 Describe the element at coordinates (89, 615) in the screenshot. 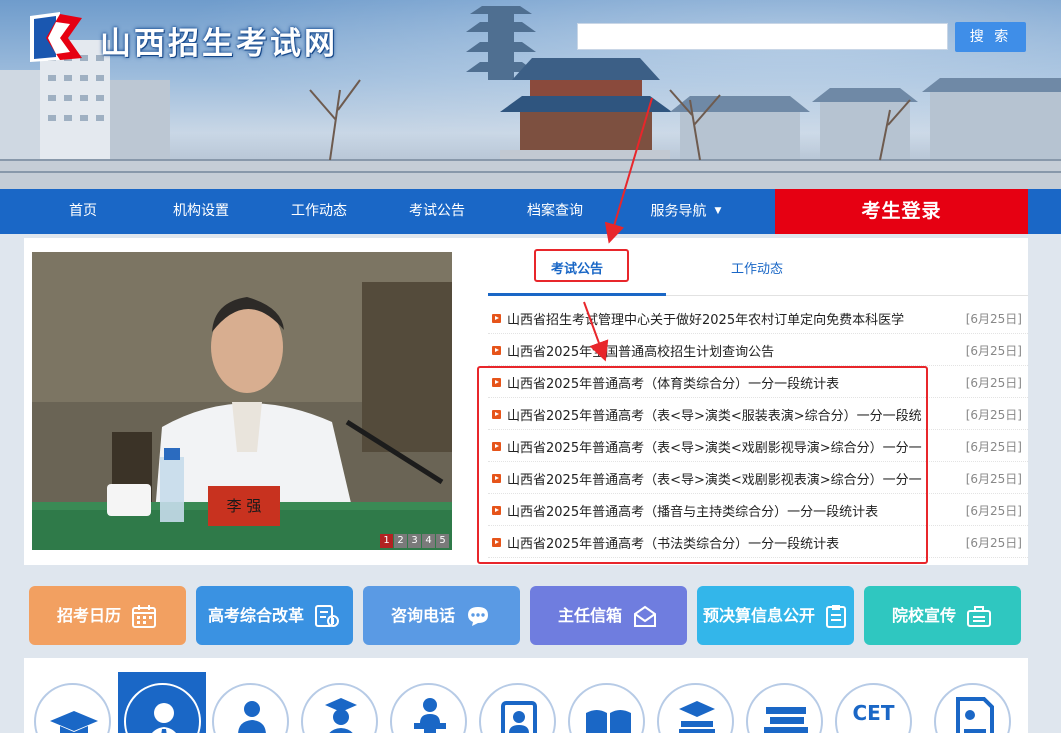

I see `tile-label: 招考日历` at that location.